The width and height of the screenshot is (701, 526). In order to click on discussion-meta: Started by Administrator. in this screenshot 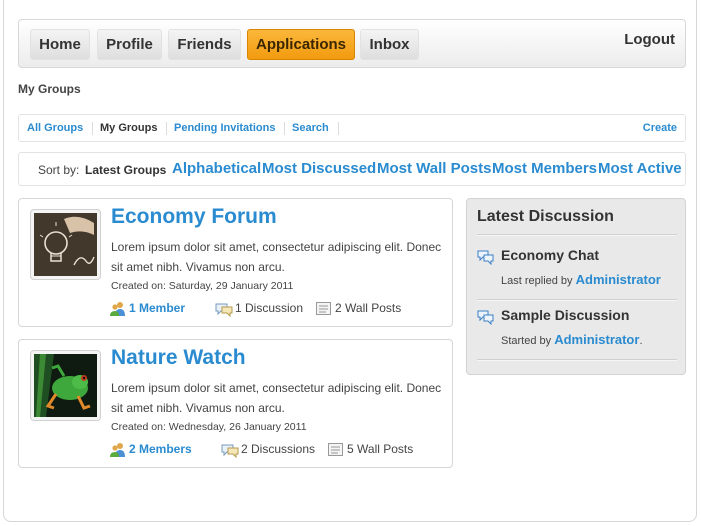, I will do `click(572, 339)`.